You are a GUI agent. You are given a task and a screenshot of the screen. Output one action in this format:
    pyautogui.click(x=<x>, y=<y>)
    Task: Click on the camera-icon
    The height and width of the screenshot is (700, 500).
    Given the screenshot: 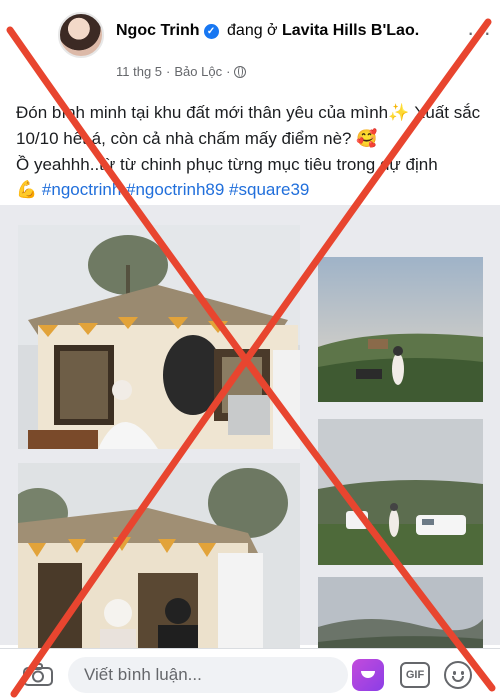 What is the action you would take?
    pyautogui.click(x=38, y=675)
    